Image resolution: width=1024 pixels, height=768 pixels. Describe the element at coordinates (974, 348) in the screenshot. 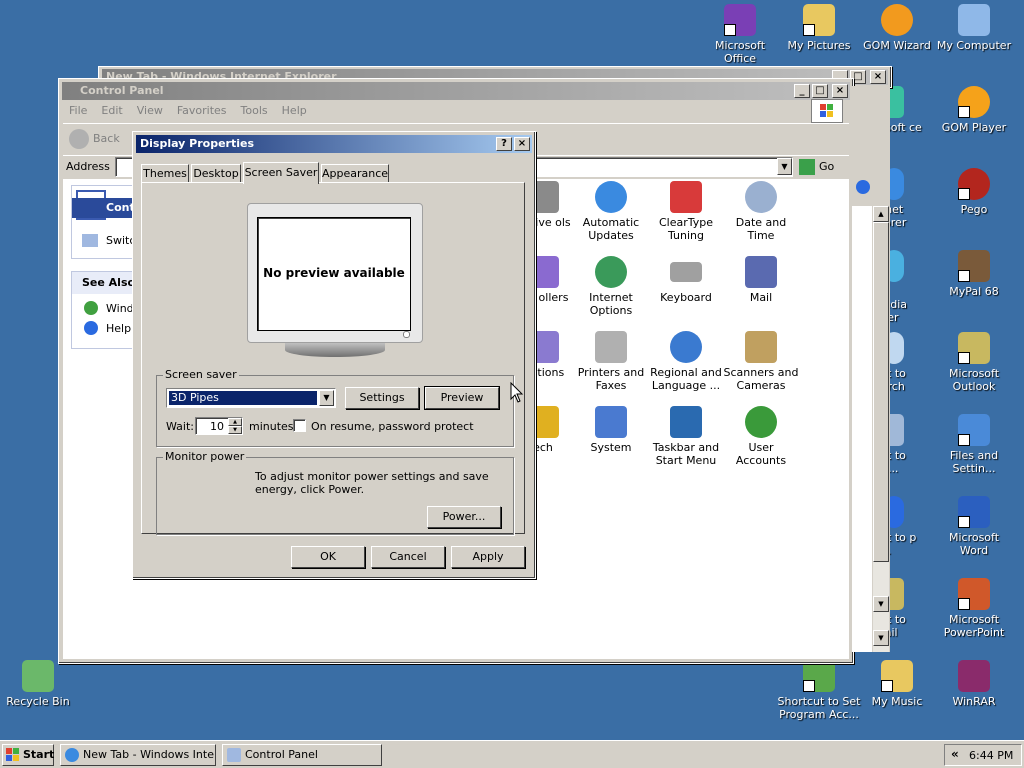

I see `outlook-icon` at that location.